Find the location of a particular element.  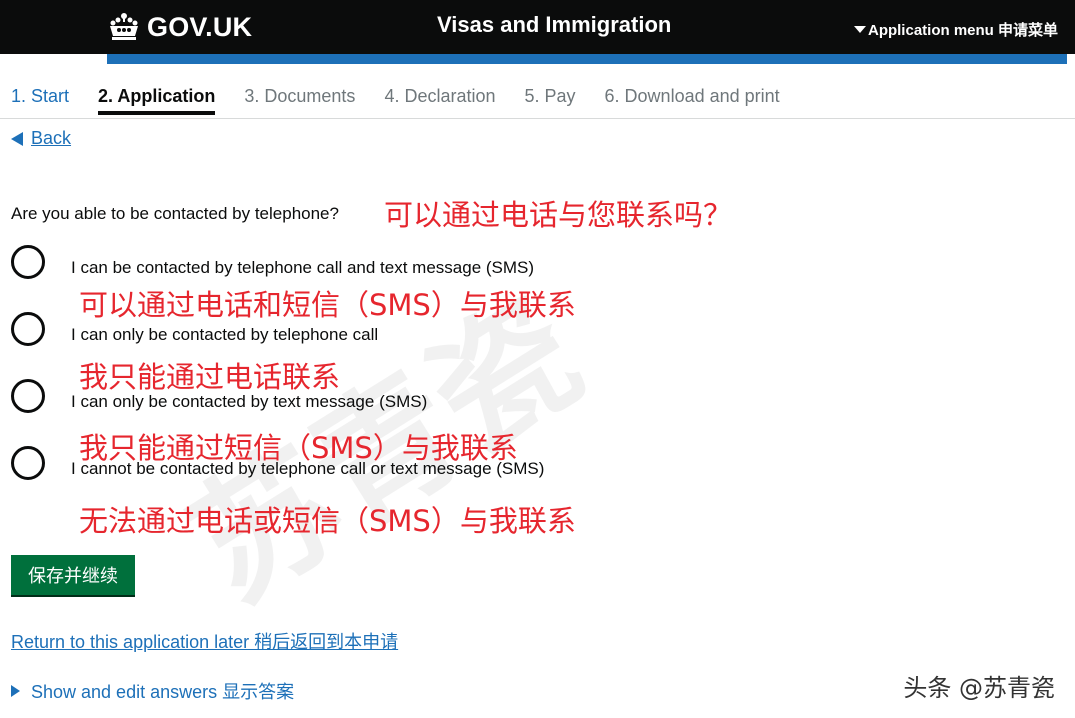

steps-divider is located at coordinates (537, 118).